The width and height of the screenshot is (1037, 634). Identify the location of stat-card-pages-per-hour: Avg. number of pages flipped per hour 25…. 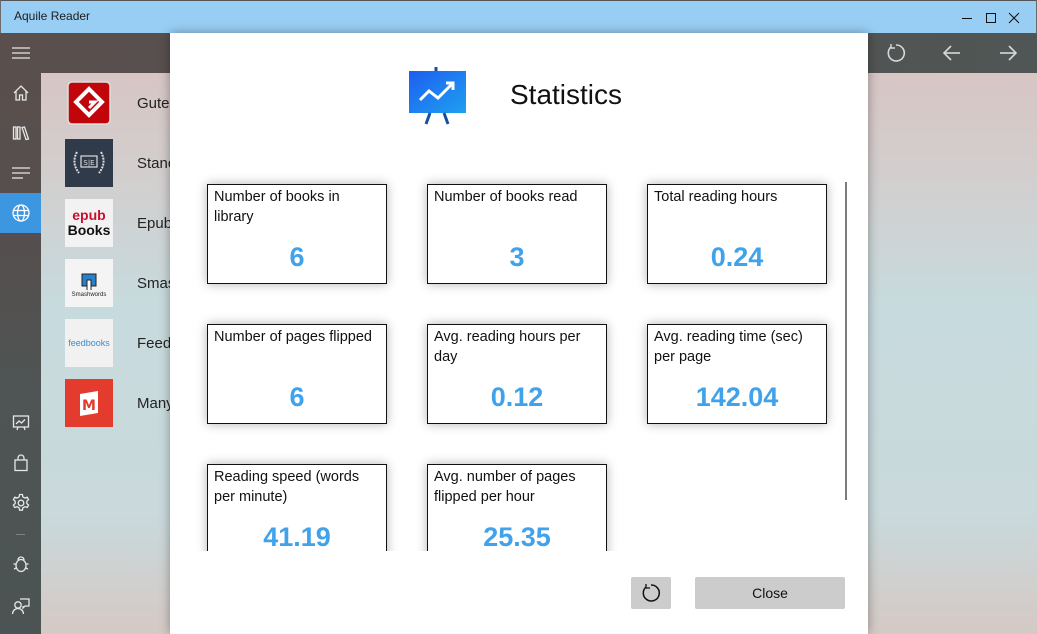
(517, 507).